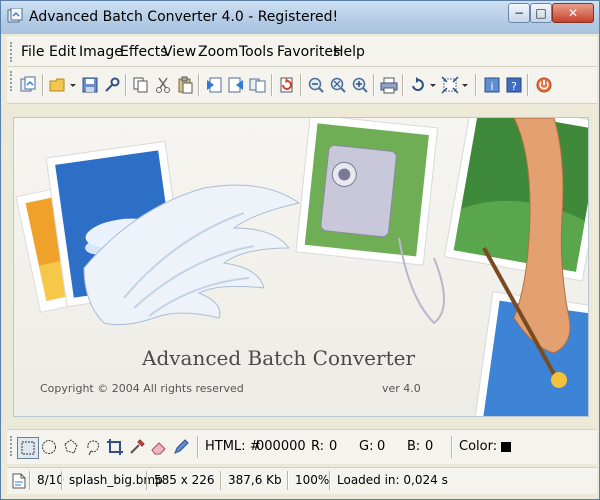  What do you see at coordinates (258, 85) in the screenshot?
I see `compare-icon` at bounding box center [258, 85].